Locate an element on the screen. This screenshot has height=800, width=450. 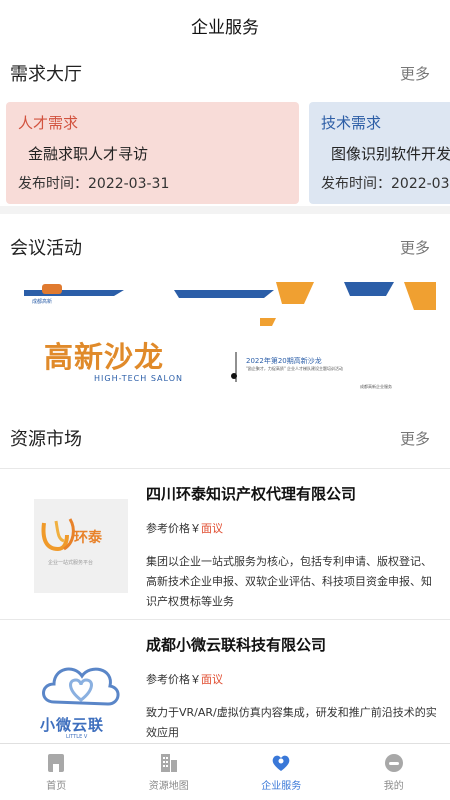
company-logo: 小微云联 LITTLE V is located at coordinates (81, 697).